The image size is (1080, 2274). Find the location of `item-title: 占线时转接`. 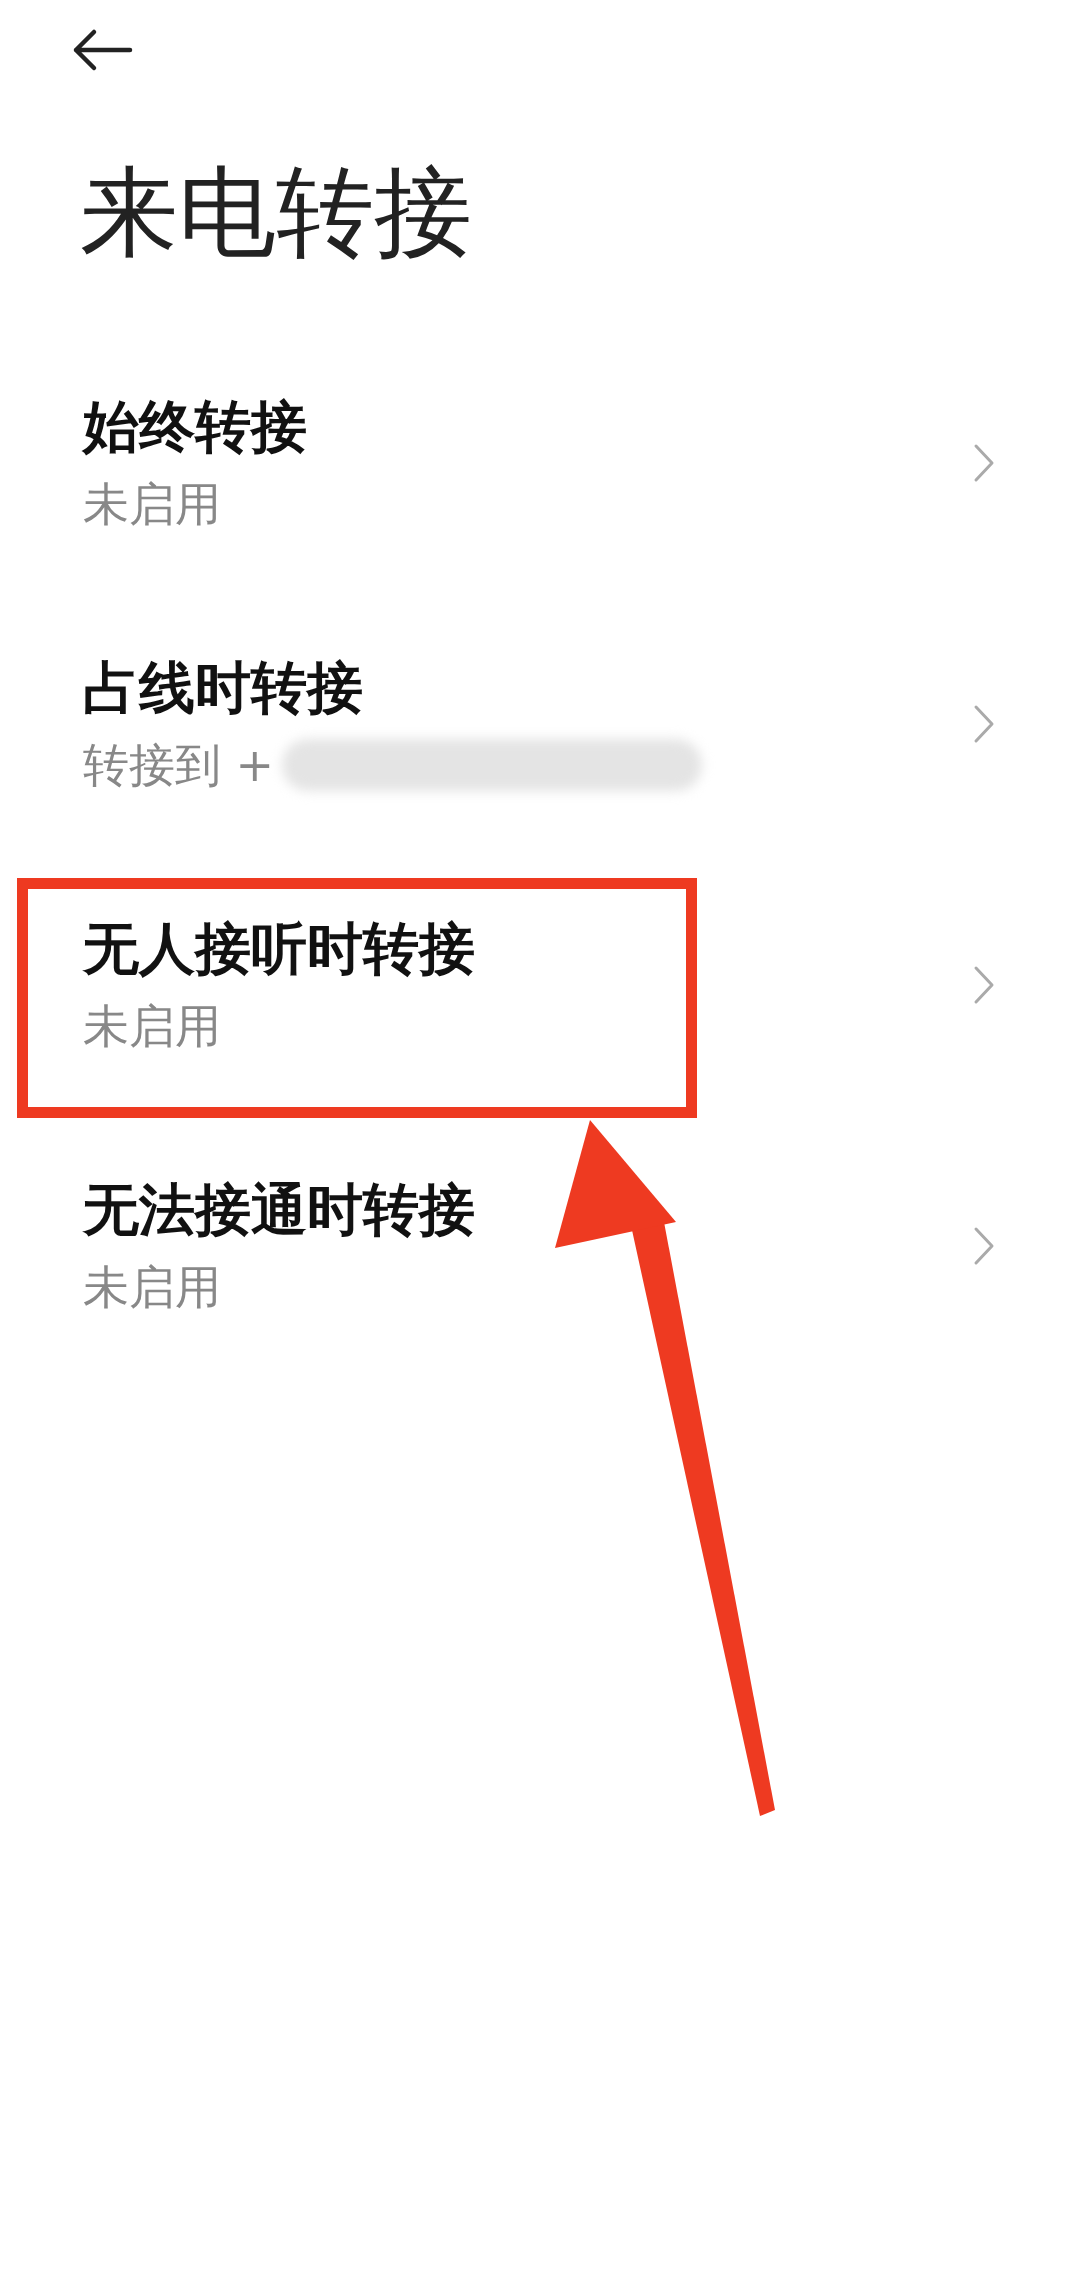

item-title: 占线时转接 is located at coordinates (223, 687).